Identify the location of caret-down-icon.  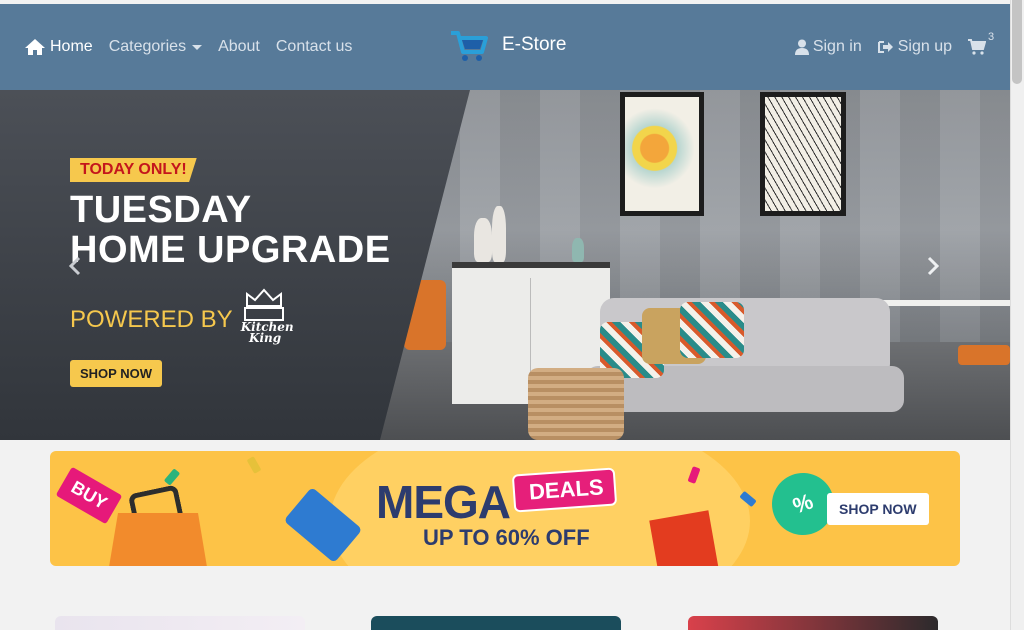
(197, 47).